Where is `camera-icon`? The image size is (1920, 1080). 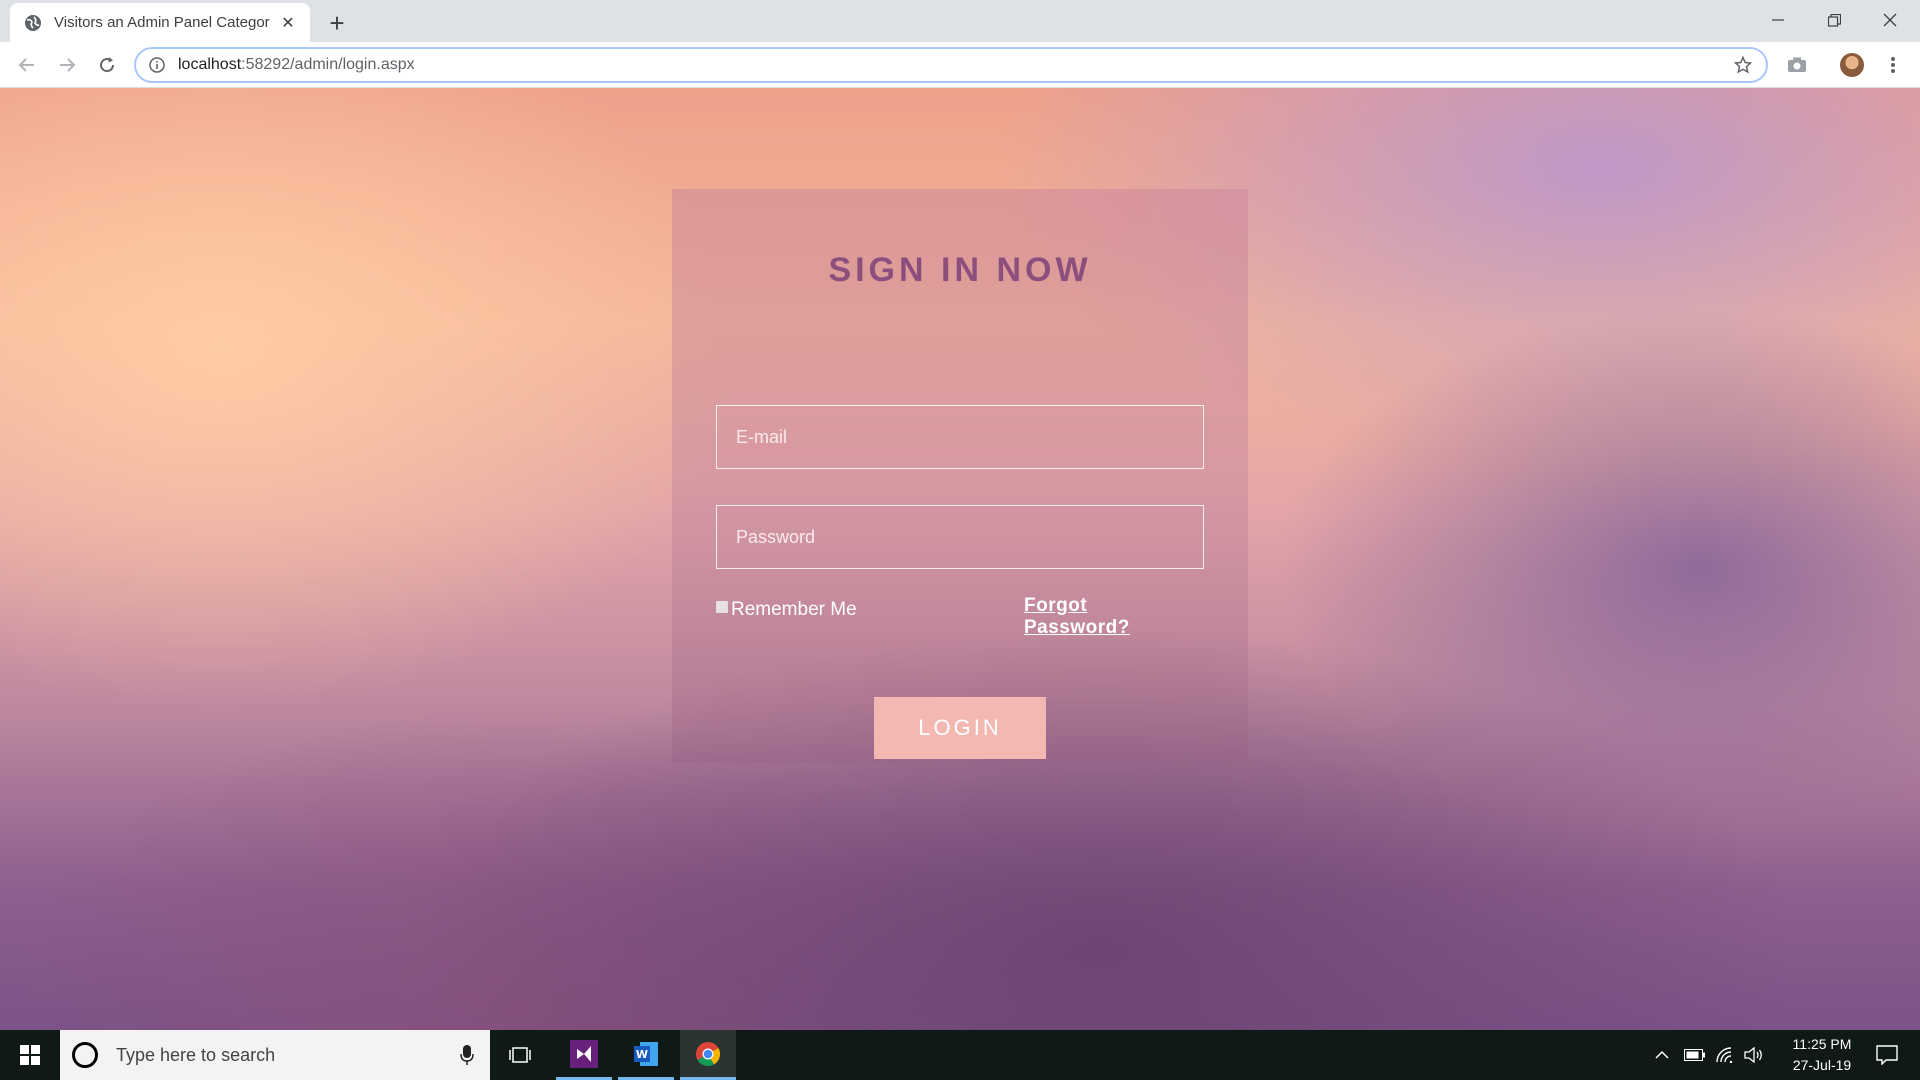
camera-icon is located at coordinates (1797, 65).